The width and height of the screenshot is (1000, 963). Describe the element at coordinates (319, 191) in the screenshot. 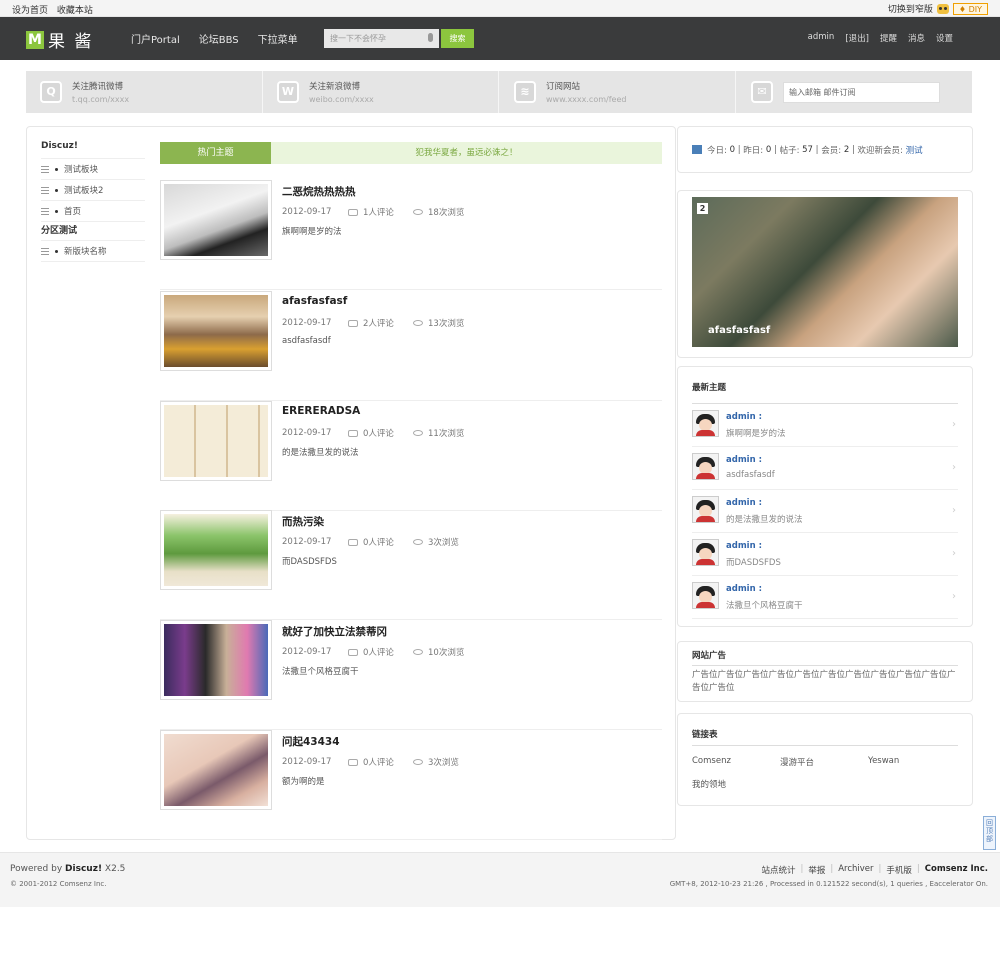

I see `post-title: 二恶烷热热热热` at that location.